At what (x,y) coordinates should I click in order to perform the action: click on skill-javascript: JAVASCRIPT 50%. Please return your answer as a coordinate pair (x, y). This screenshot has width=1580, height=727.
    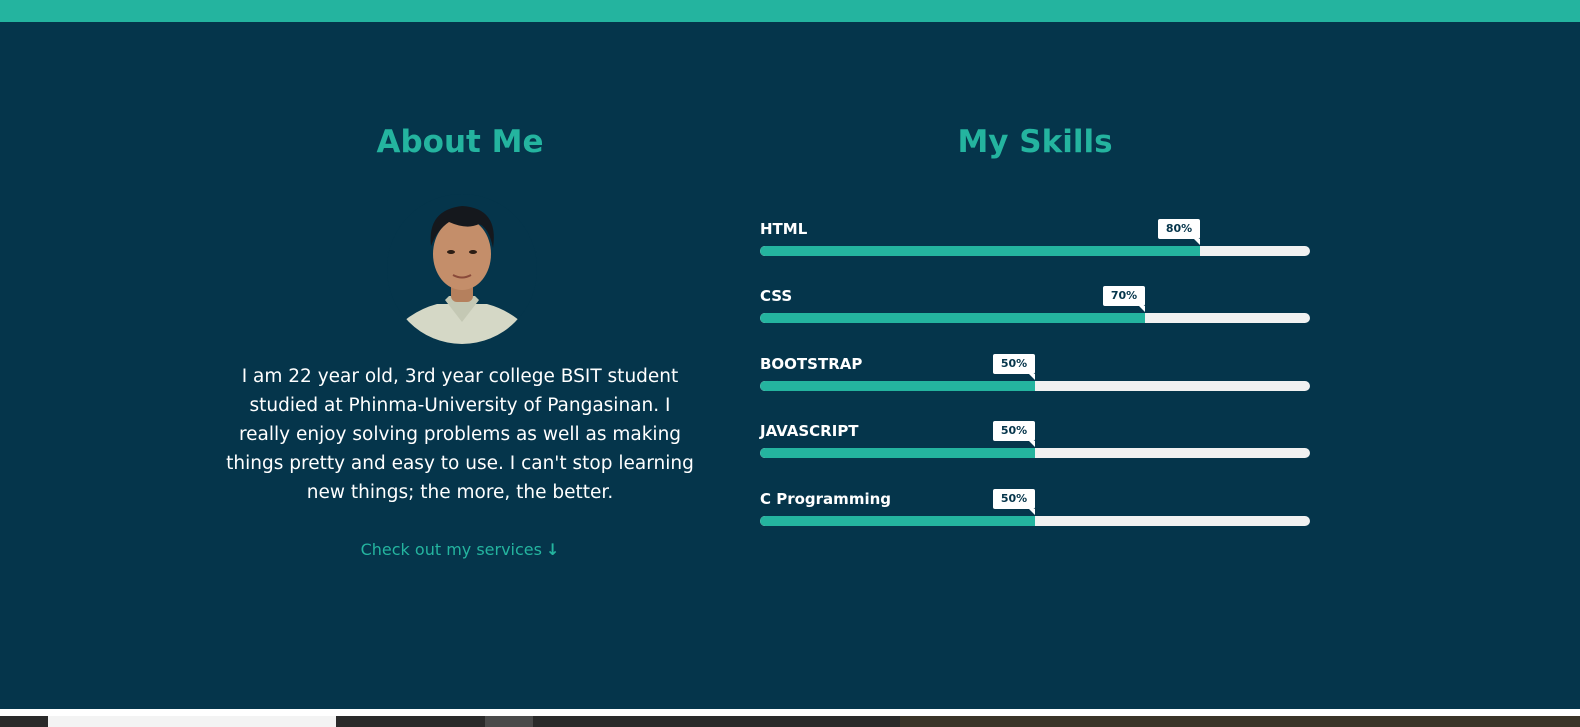
    Looking at the image, I should click on (1035, 443).